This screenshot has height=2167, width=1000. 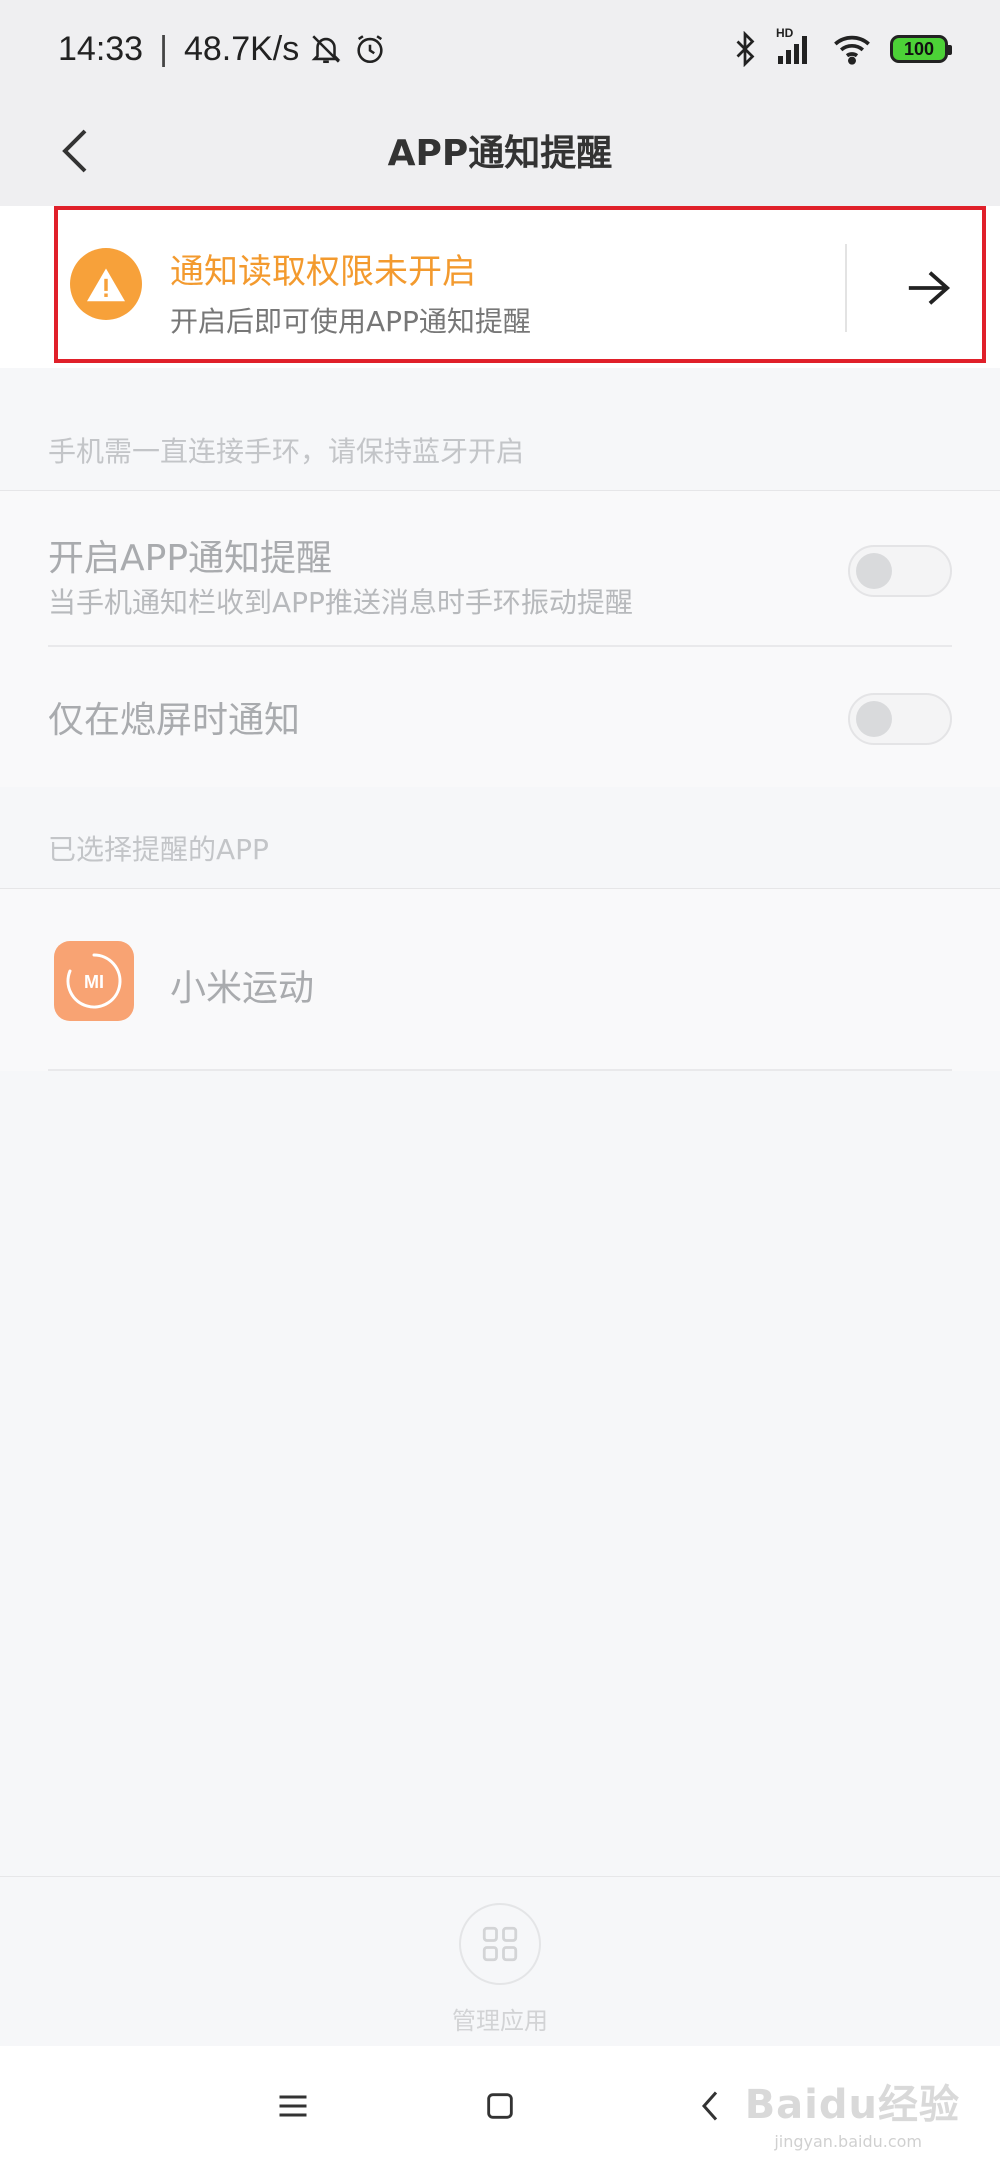 I want to click on selected-apps-label: 已选择提醒的APP, so click(x=158, y=849).